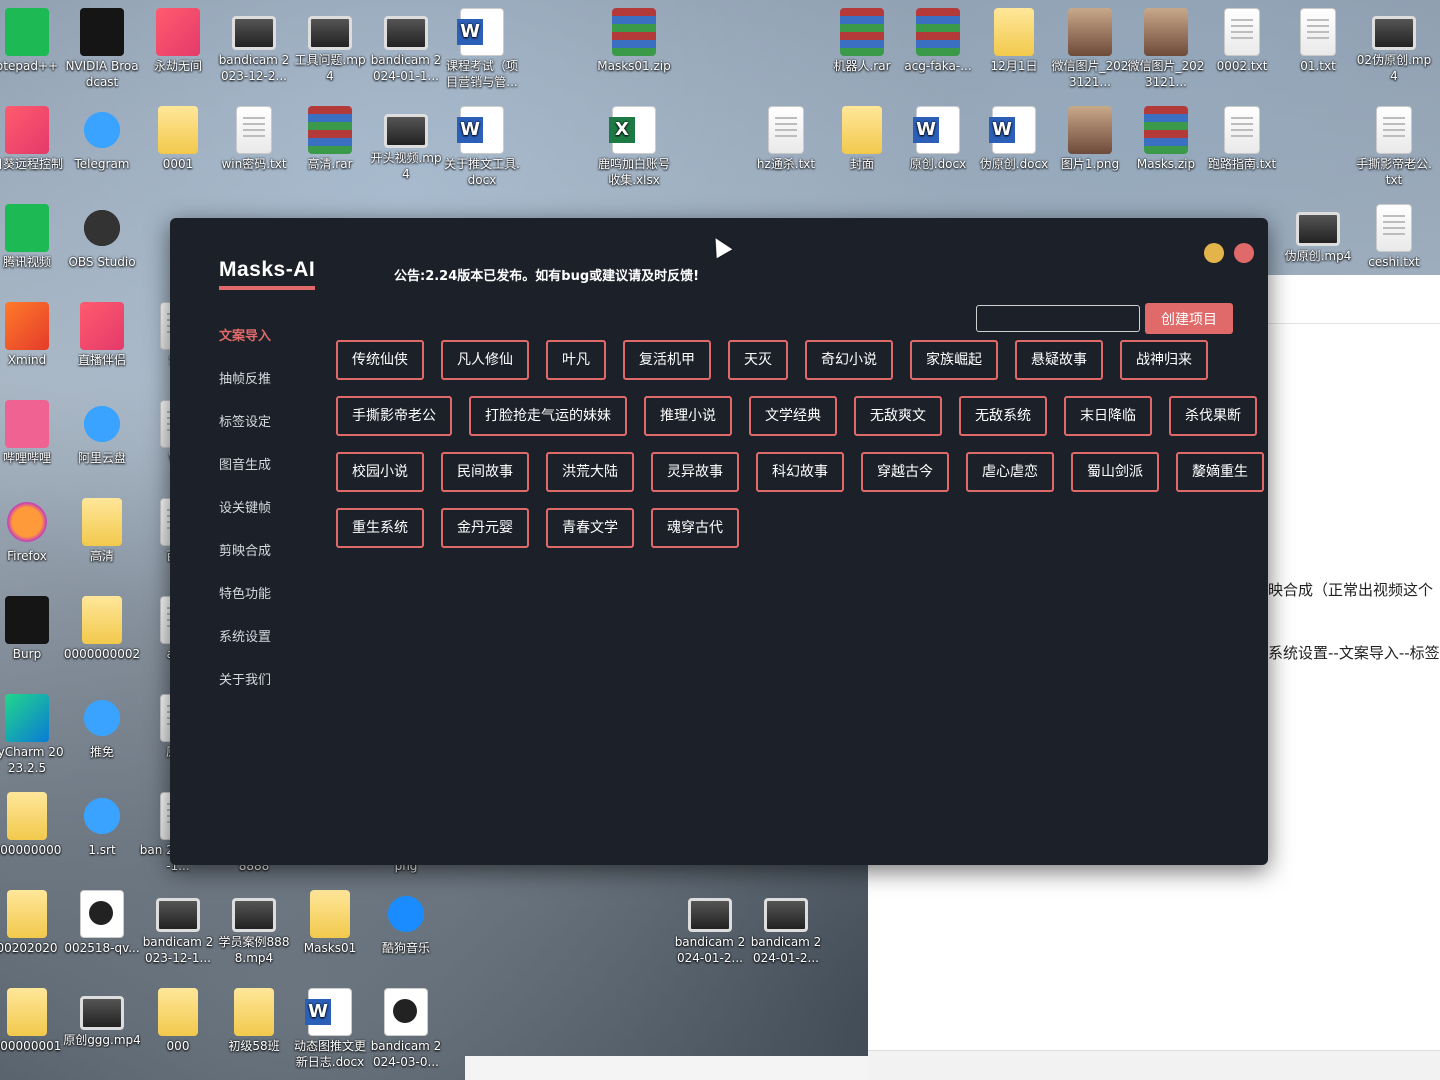 This screenshot has width=1440, height=1080. What do you see at coordinates (485, 528) in the screenshot?
I see `category-tag-button: 金丹元婴` at bounding box center [485, 528].